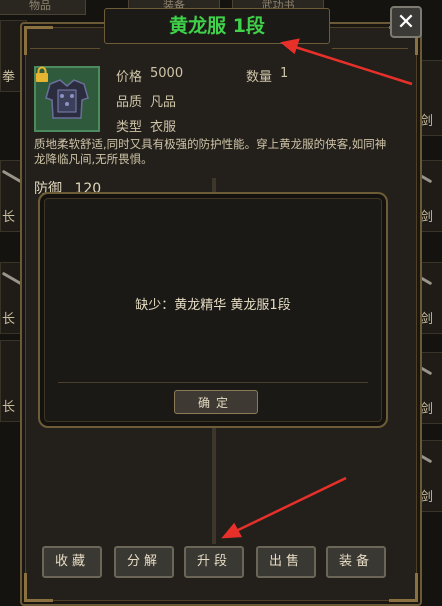 This screenshot has width=442, height=606. What do you see at coordinates (284, 507) in the screenshot?
I see `arrow-to-upgrade` at bounding box center [284, 507].